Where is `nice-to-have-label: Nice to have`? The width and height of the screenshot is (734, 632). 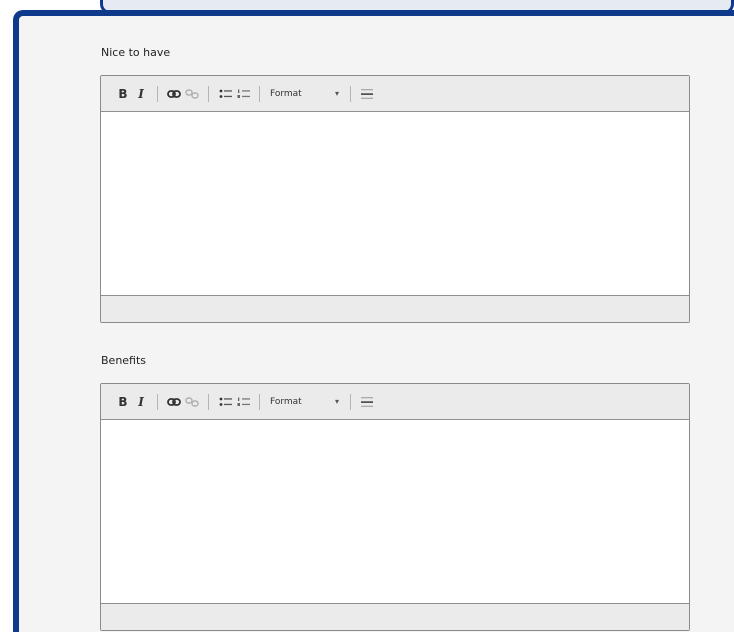 nice-to-have-label: Nice to have is located at coordinates (136, 52).